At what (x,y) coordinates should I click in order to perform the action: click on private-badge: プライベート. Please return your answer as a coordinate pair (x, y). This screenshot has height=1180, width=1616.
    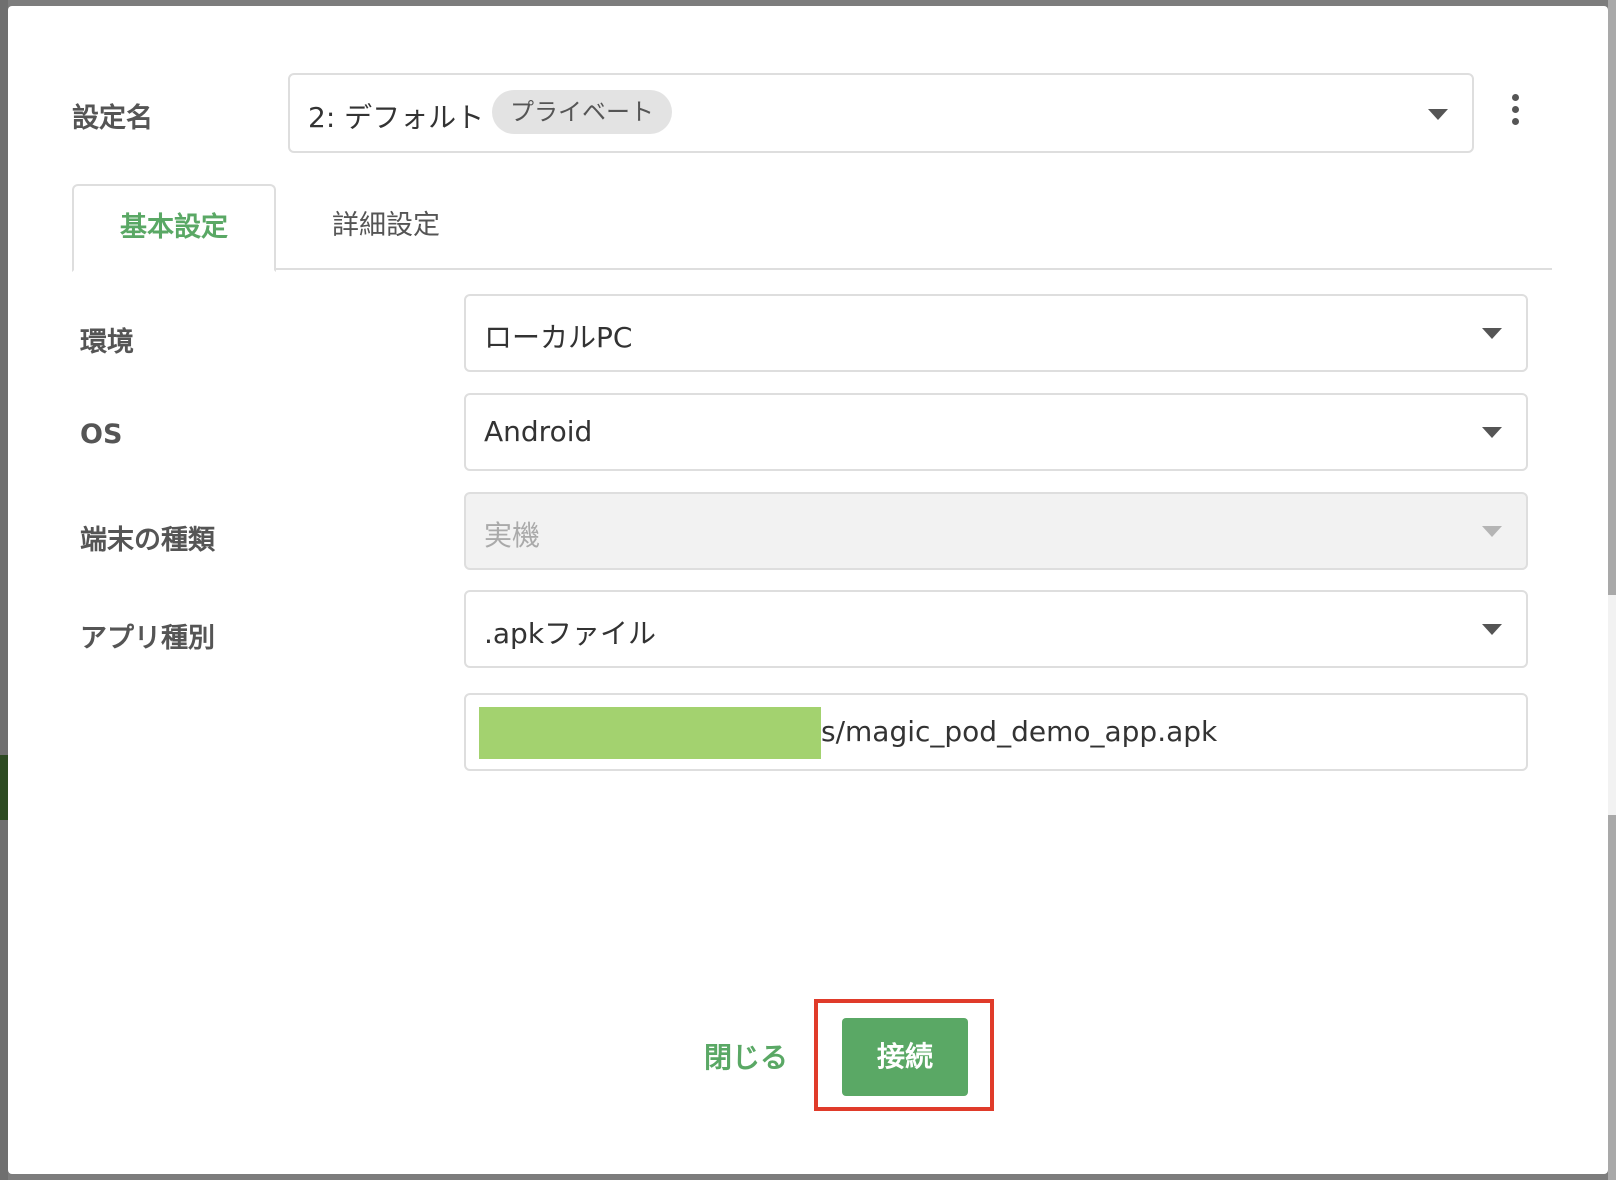
    Looking at the image, I should click on (582, 112).